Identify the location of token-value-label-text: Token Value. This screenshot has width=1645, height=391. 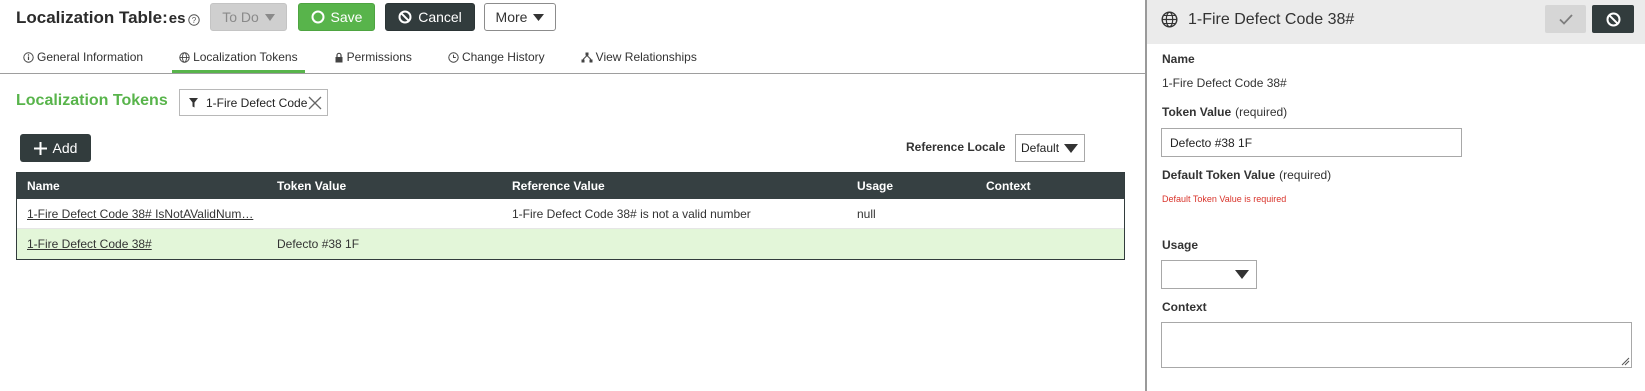
(1197, 112).